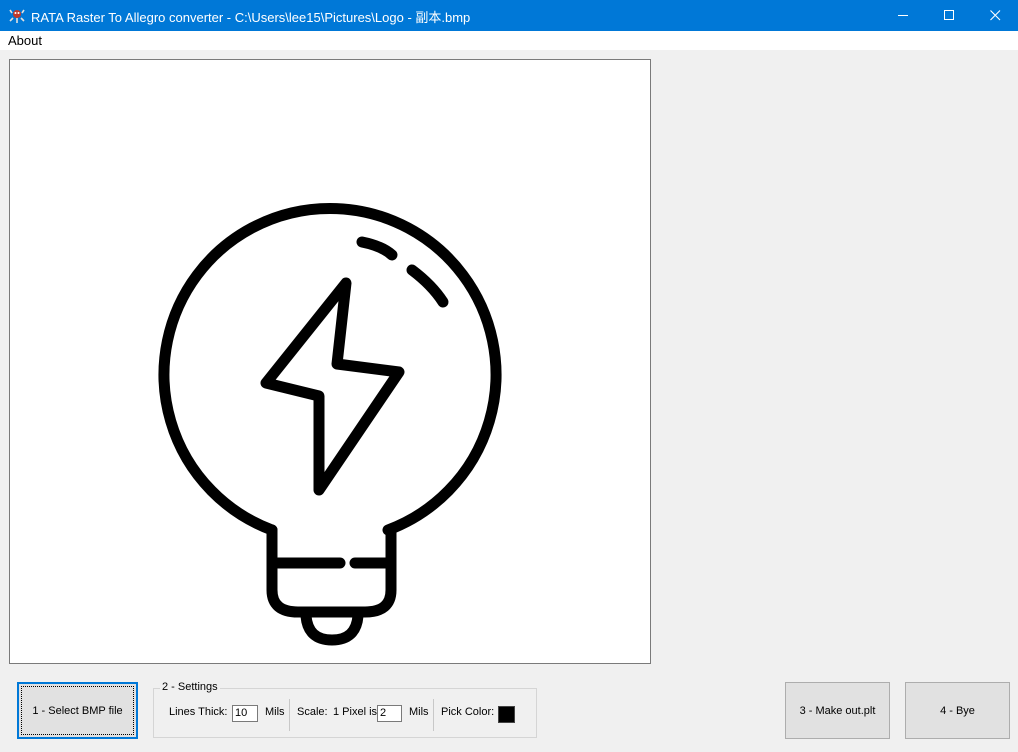 This screenshot has width=1018, height=752. I want to click on focus-rectangle, so click(77, 710).